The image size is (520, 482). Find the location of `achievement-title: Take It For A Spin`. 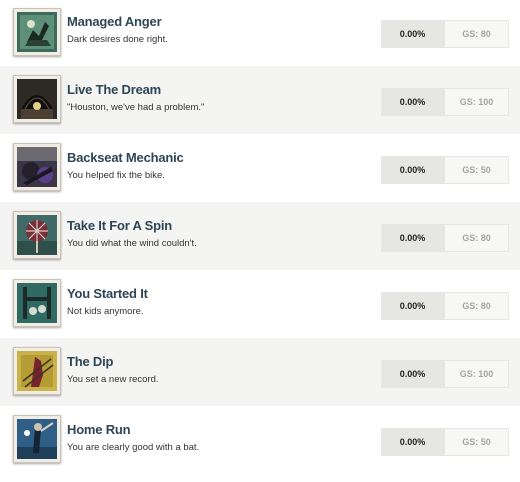

achievement-title: Take It For A Spin is located at coordinates (119, 225).